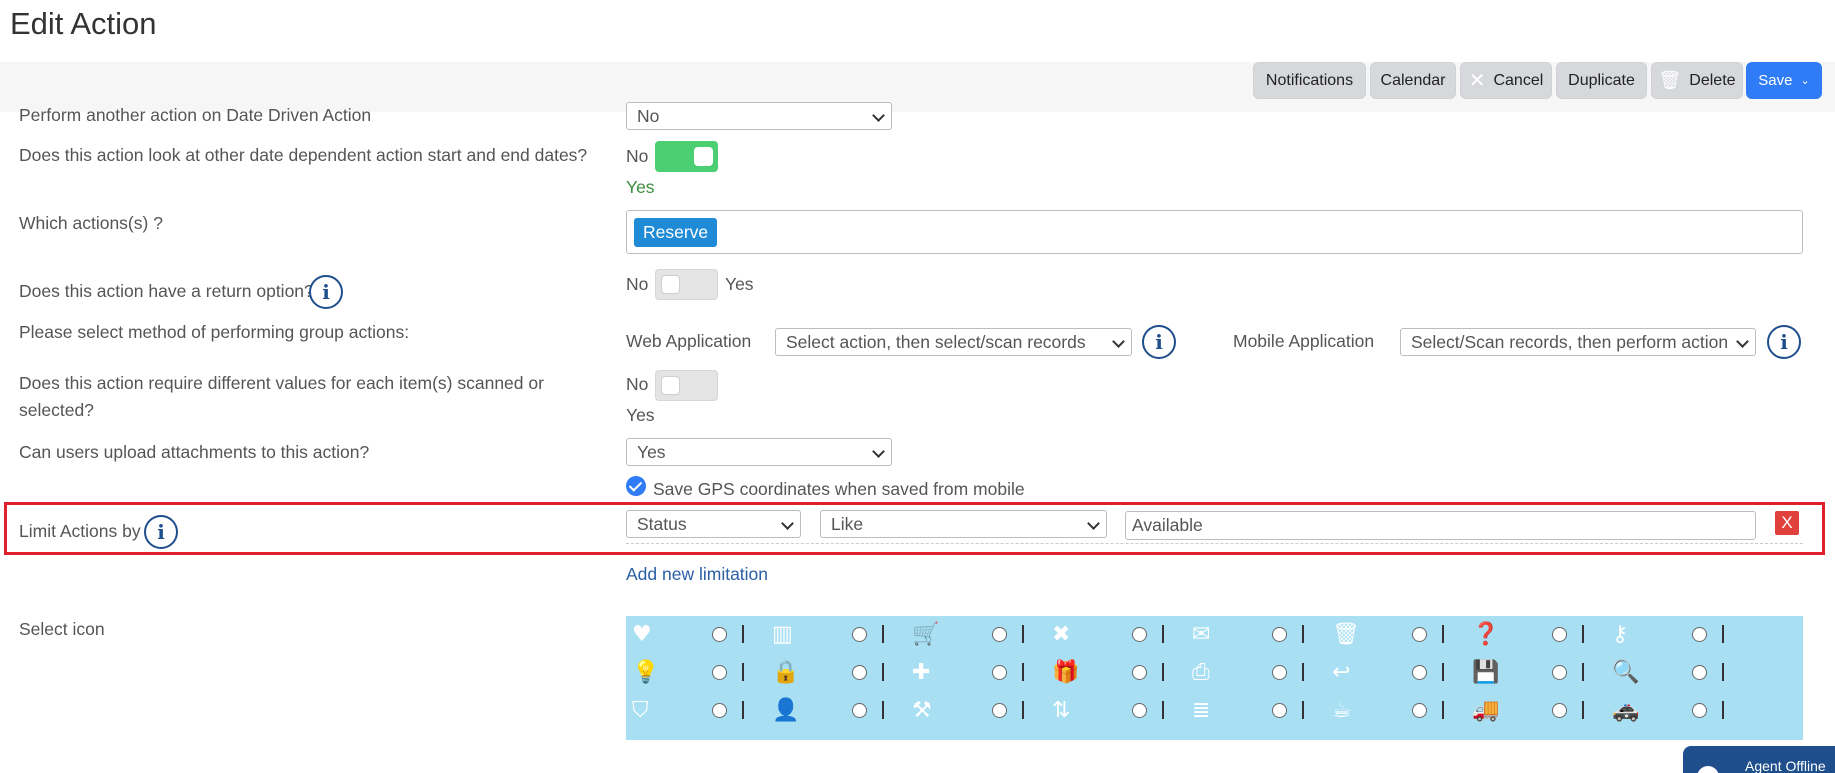 The width and height of the screenshot is (1835, 773). Describe the element at coordinates (686, 385) in the screenshot. I see `different-values-toggle` at that location.